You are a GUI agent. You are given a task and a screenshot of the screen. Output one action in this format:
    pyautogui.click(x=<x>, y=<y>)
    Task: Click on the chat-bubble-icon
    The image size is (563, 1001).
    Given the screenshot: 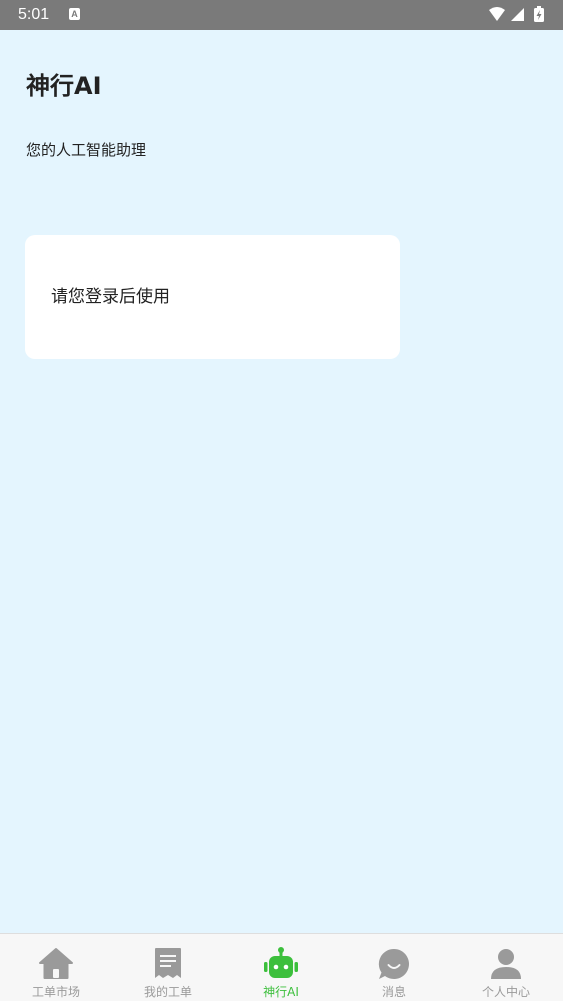 What is the action you would take?
    pyautogui.click(x=394, y=964)
    